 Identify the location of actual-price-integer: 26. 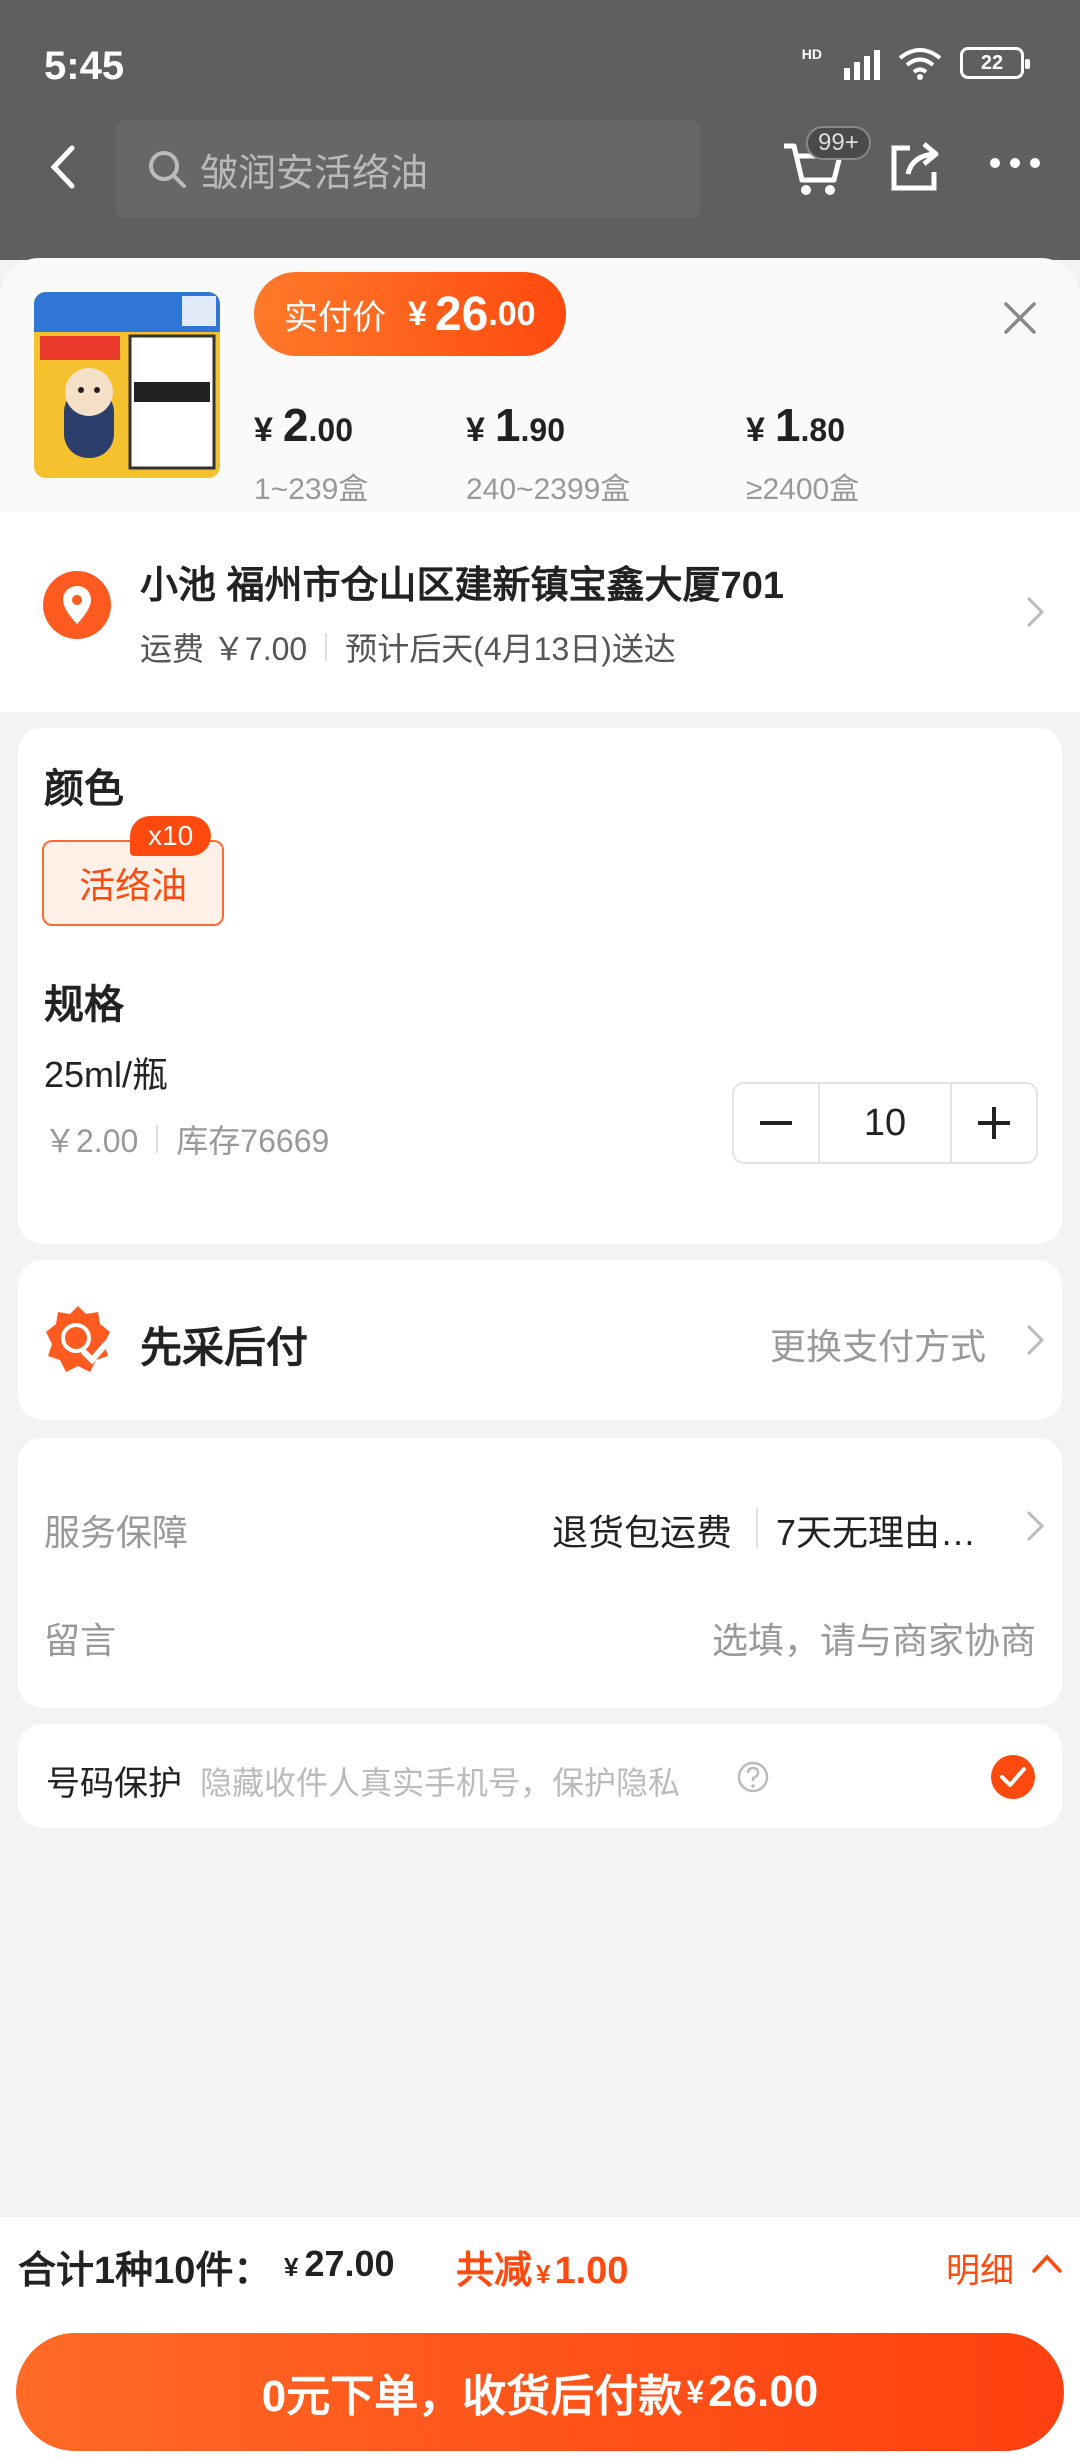
(461, 314).